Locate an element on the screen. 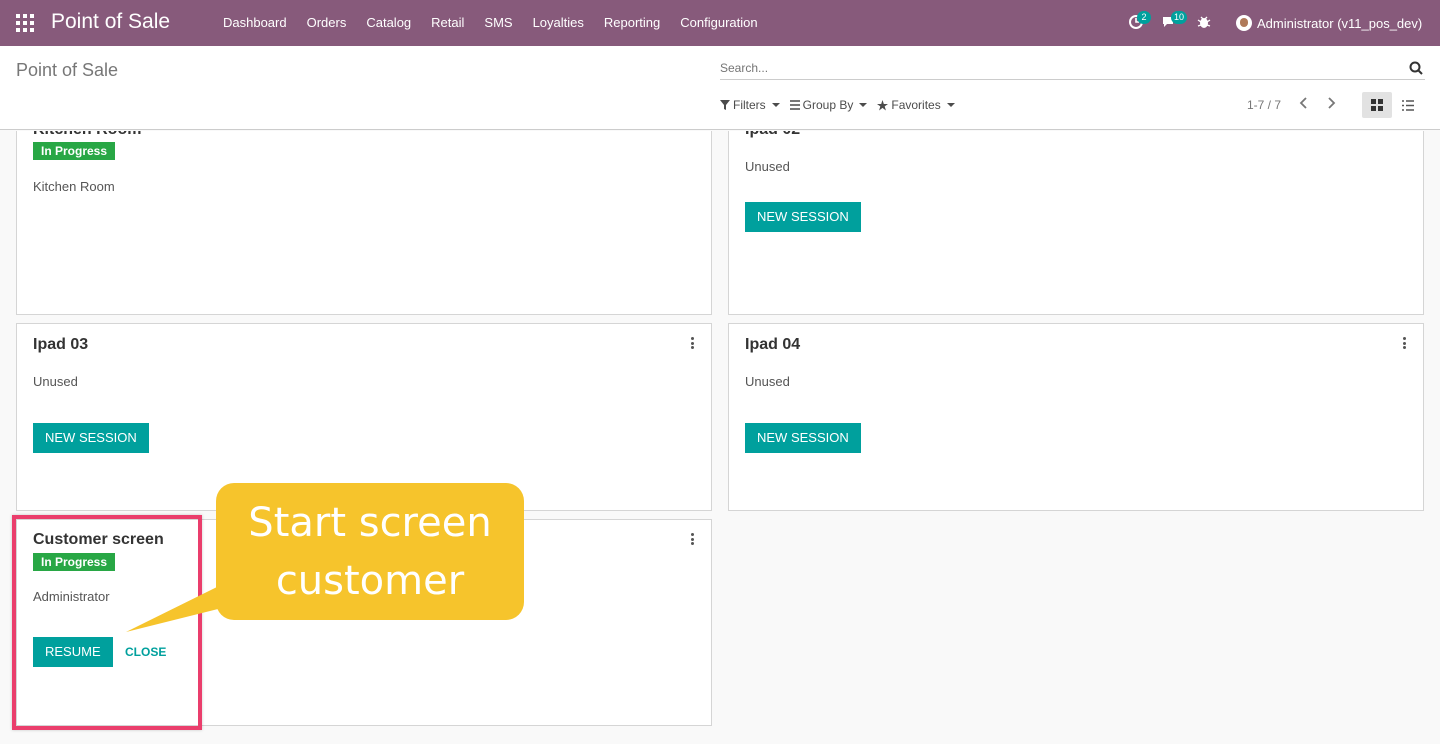  favorites-label: Favorites is located at coordinates (916, 105).